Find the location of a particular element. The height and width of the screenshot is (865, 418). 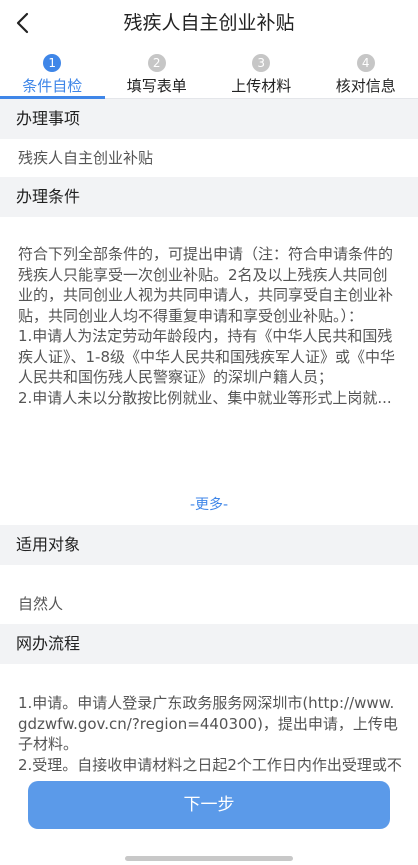

section-header-target: 适用对象 is located at coordinates (209, 545).